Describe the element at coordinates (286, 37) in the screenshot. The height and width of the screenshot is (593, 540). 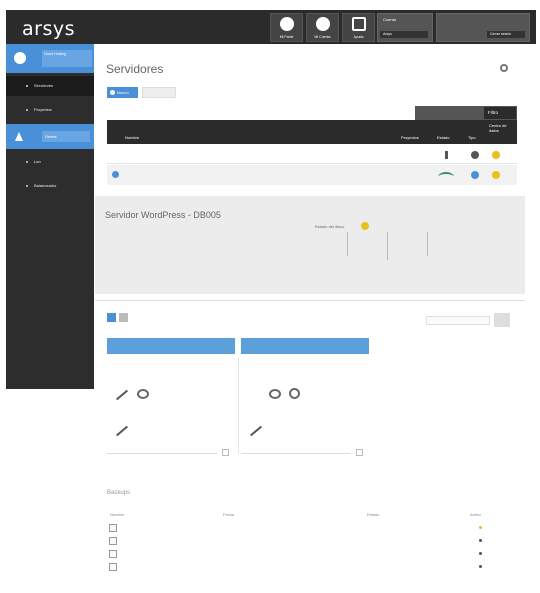
I see `panel-button-label: Mi Panel` at that location.